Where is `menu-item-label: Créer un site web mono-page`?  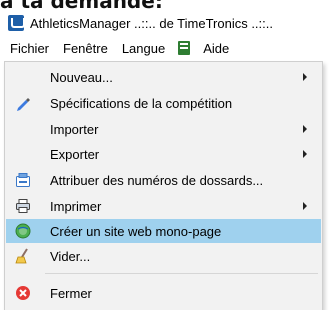 menu-item-label: Créer un site web mono-page is located at coordinates (136, 231).